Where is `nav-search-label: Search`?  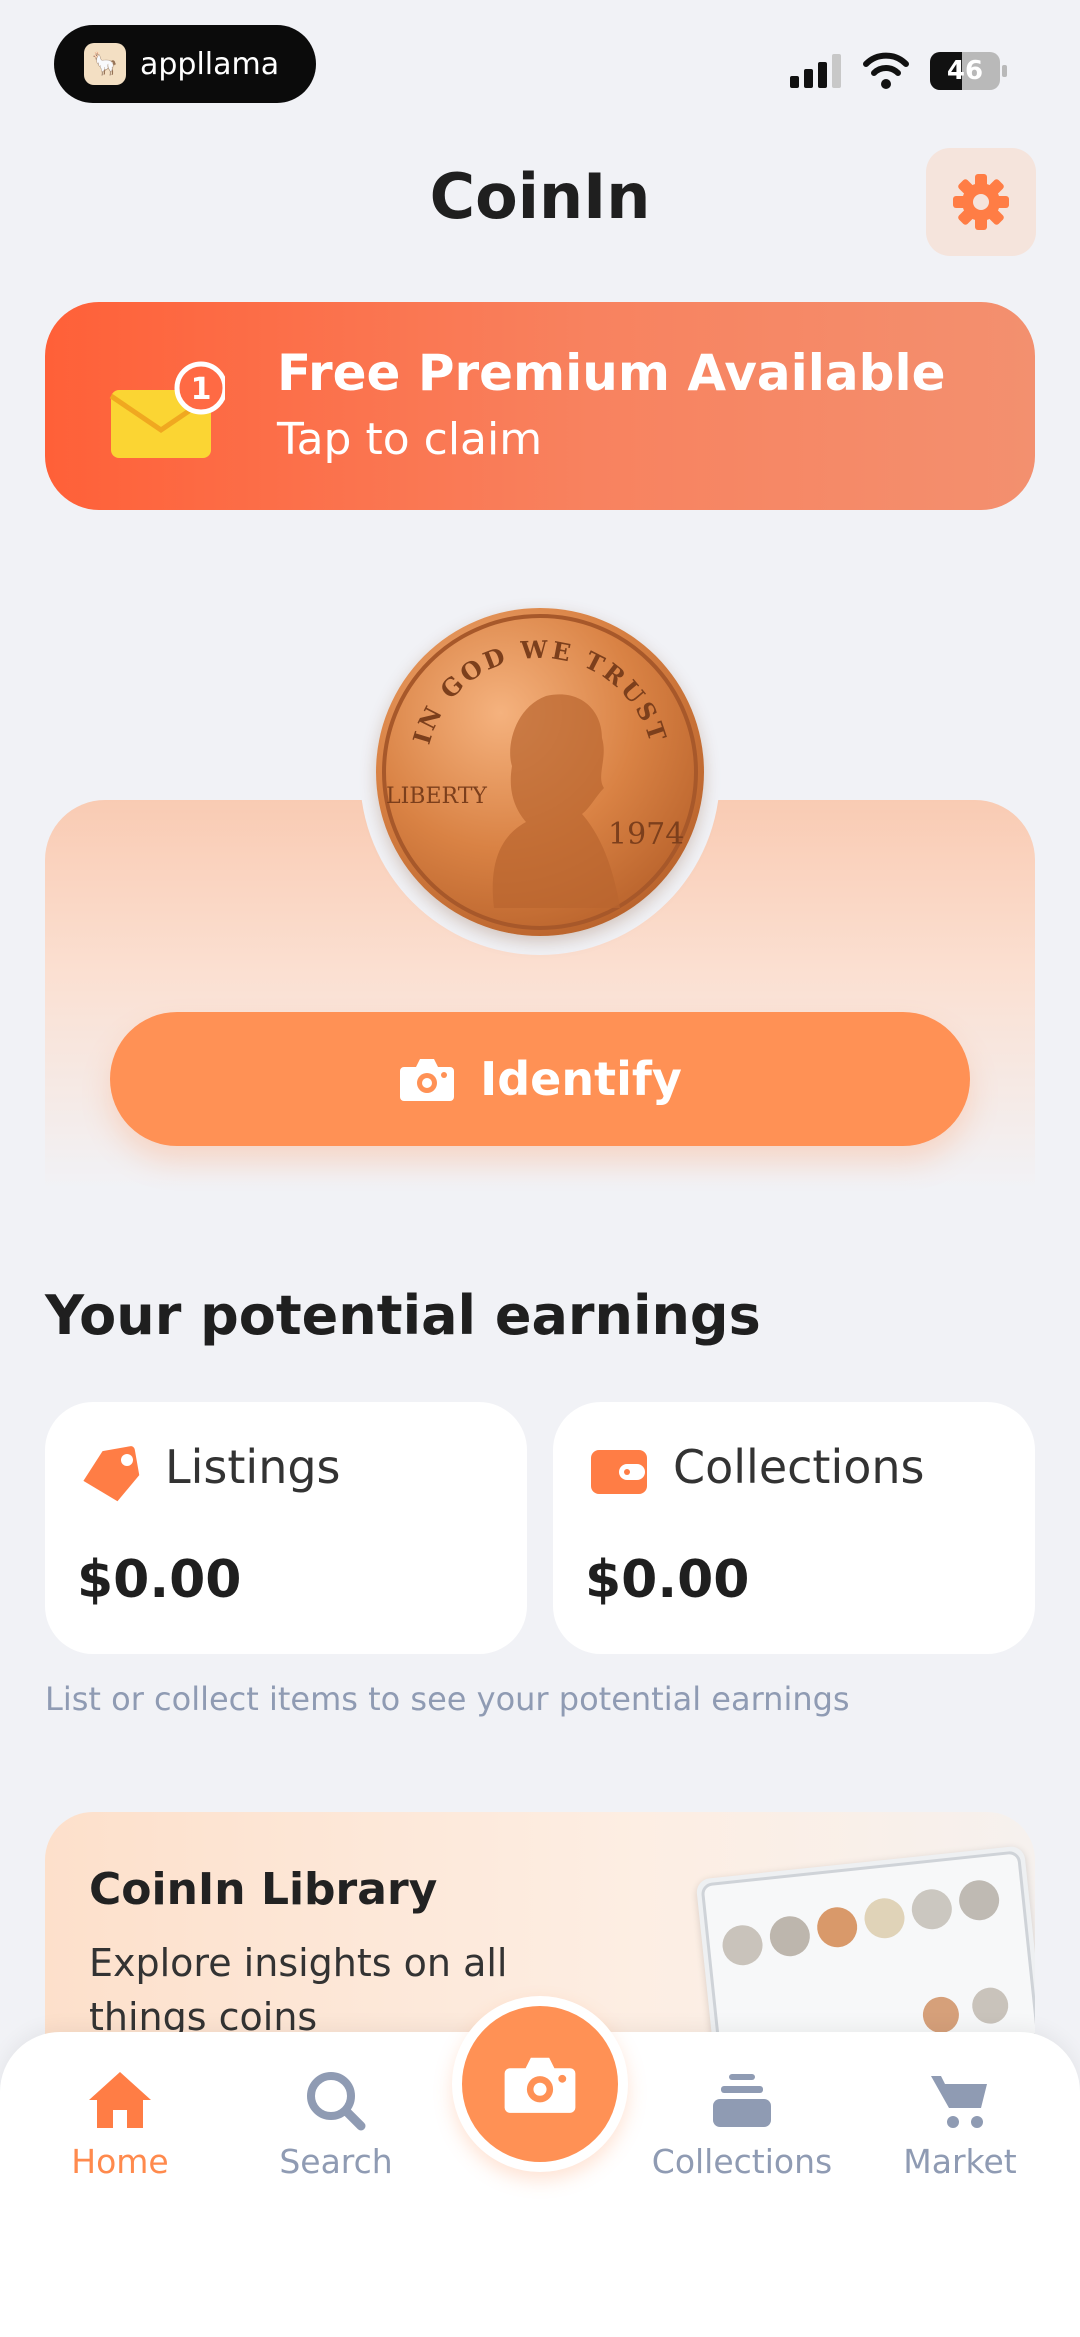 nav-search-label: Search is located at coordinates (336, 2161).